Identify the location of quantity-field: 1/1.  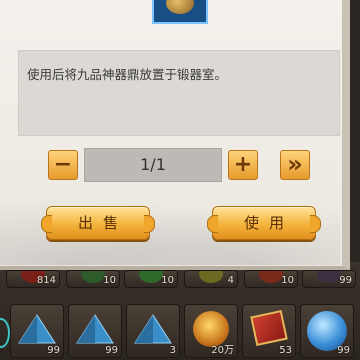
(153, 165).